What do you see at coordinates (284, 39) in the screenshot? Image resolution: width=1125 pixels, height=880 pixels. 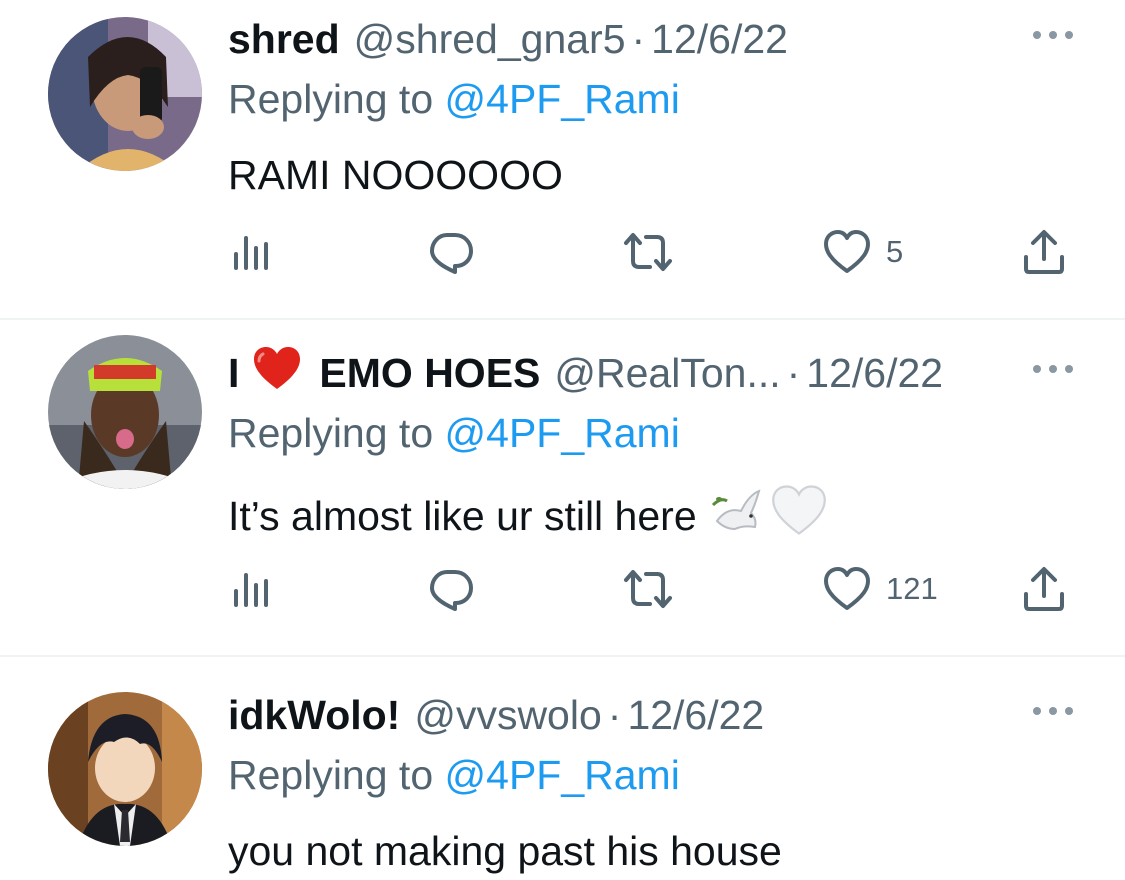 I see `display-name: shred` at bounding box center [284, 39].